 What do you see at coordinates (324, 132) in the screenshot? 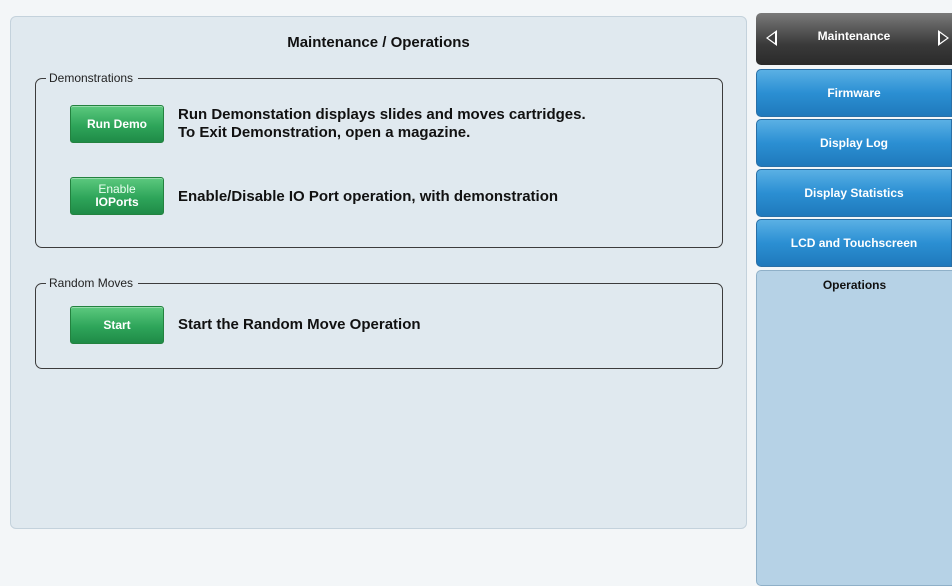
I see `run-demo-desc-line-2: To Exit Demonstration, open a magazine.` at bounding box center [324, 132].